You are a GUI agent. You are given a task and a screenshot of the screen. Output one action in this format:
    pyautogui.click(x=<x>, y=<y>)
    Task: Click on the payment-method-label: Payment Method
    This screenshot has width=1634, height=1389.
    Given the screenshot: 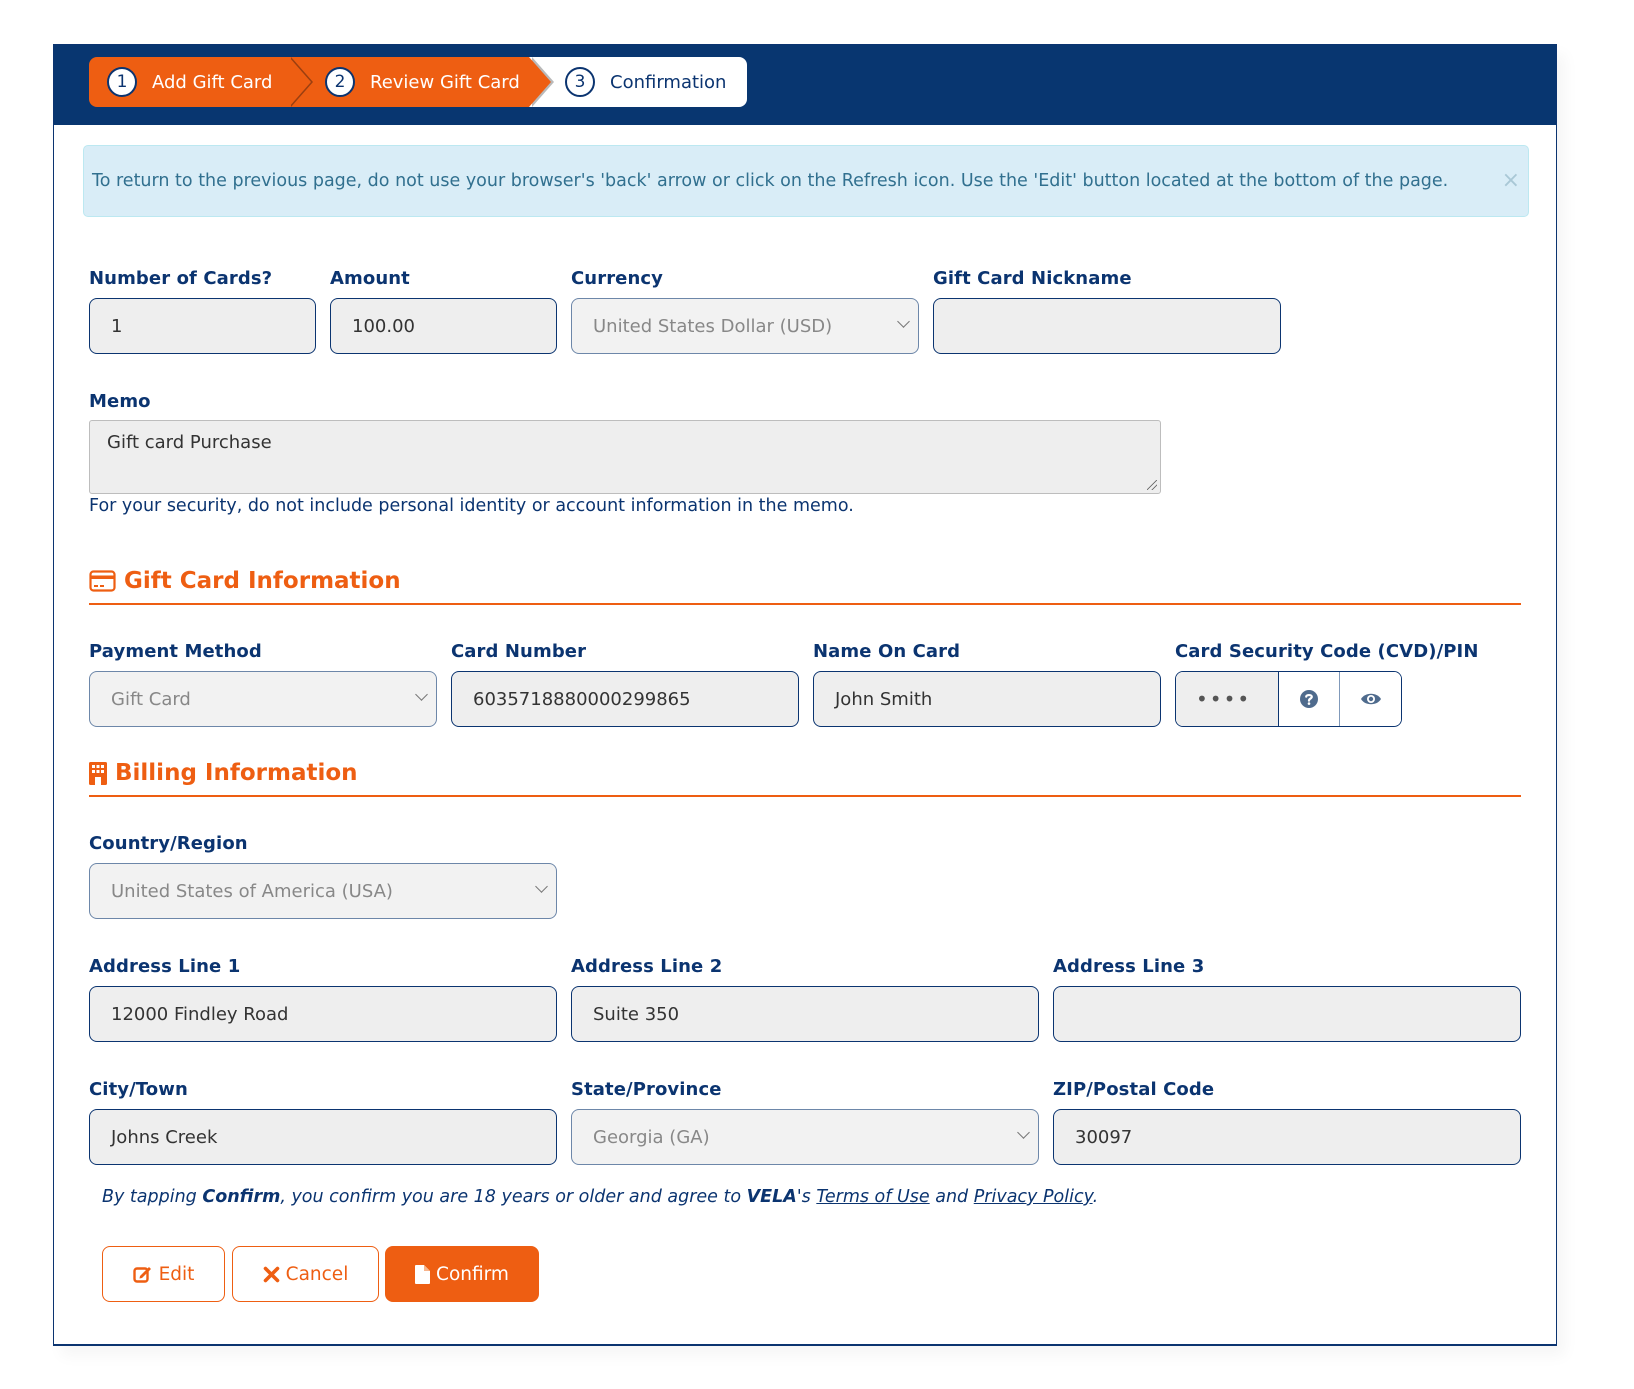 What is the action you would take?
    pyautogui.click(x=175, y=651)
    